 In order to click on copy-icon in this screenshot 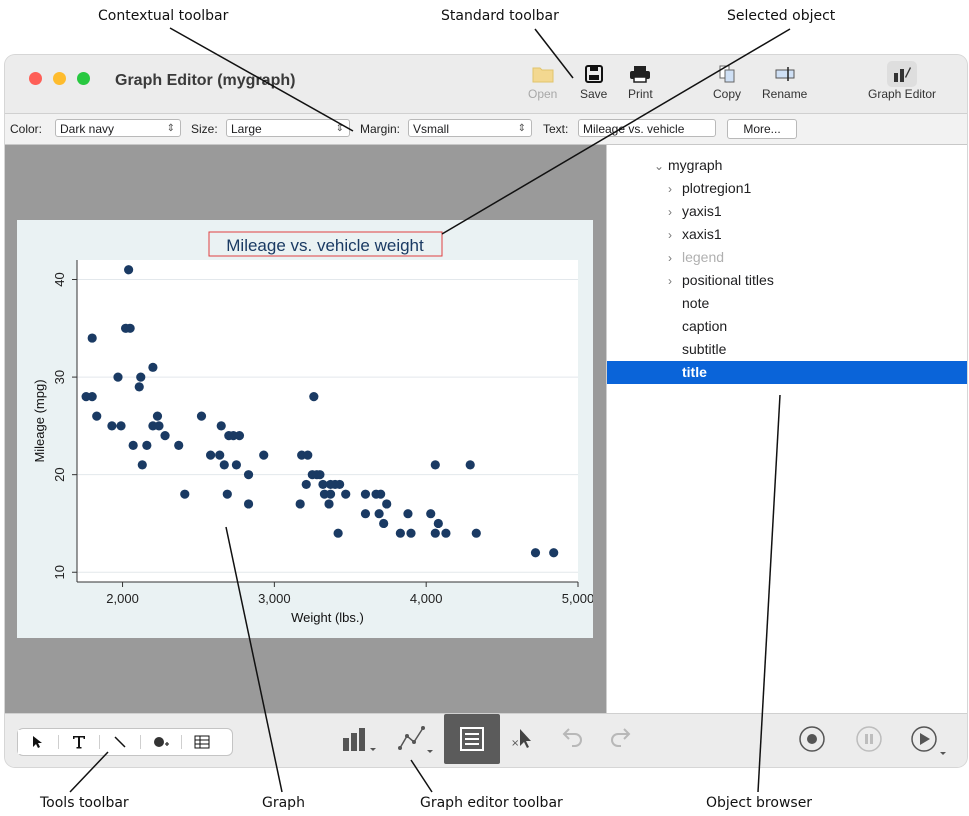, I will do `click(727, 74)`.